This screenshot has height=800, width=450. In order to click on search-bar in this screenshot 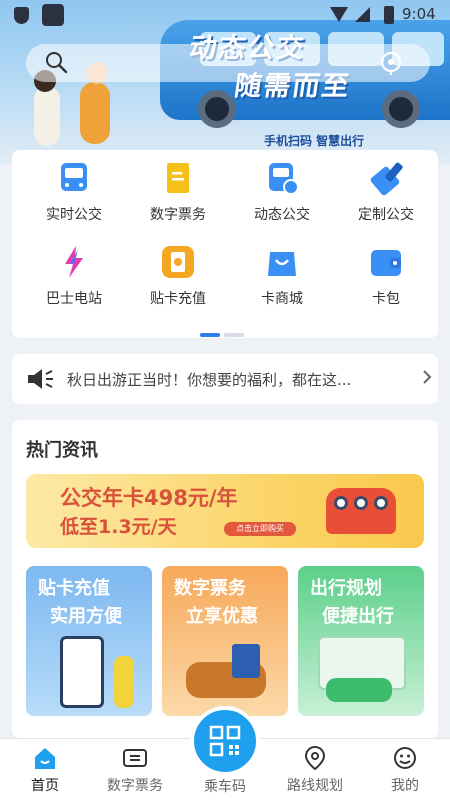, I will do `click(228, 63)`.